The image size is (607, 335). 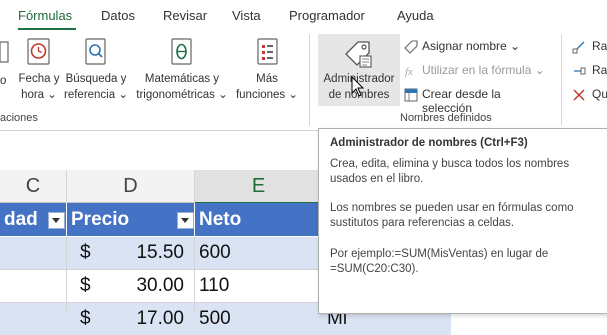 What do you see at coordinates (182, 95) in the screenshot?
I see `math-label-2: trigonométricas ⌄` at bounding box center [182, 95].